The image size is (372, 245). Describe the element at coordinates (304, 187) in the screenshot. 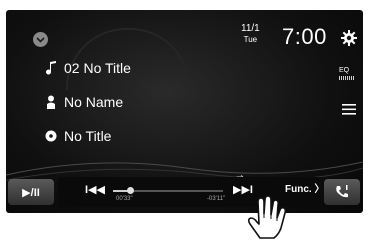

I see `func-button: Func. 〉` at that location.